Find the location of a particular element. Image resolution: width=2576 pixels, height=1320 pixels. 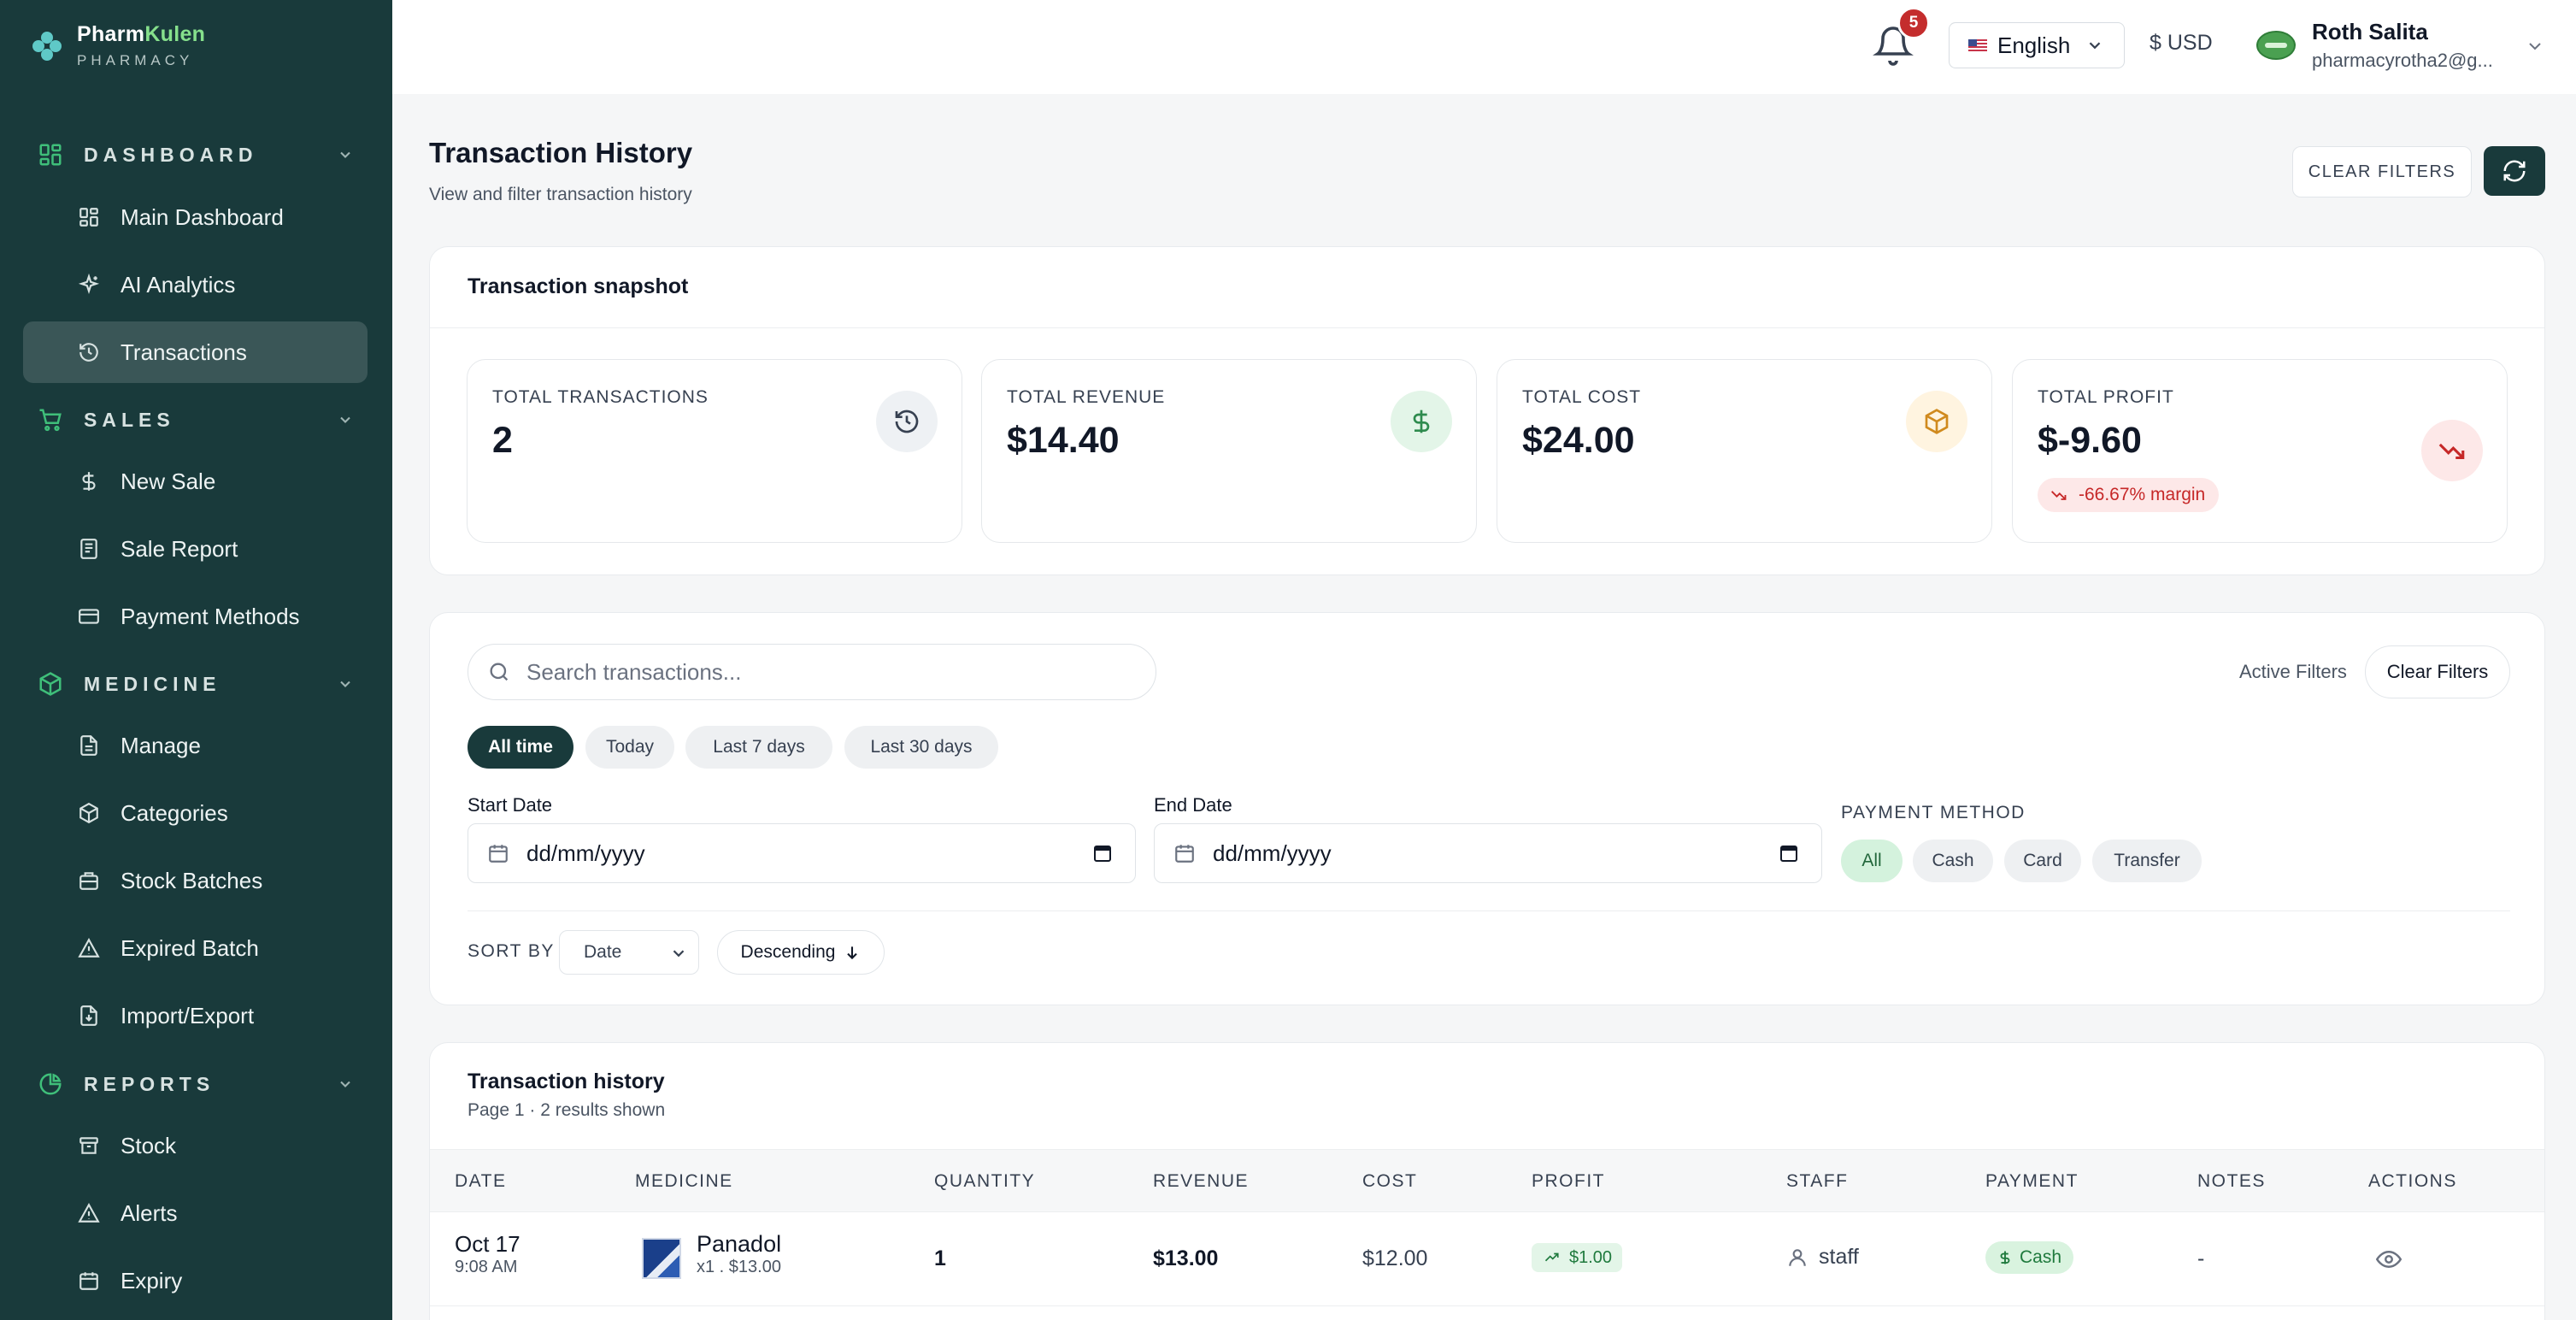

sidebar-item-expired-batch: Expired Batch is located at coordinates (195, 948).